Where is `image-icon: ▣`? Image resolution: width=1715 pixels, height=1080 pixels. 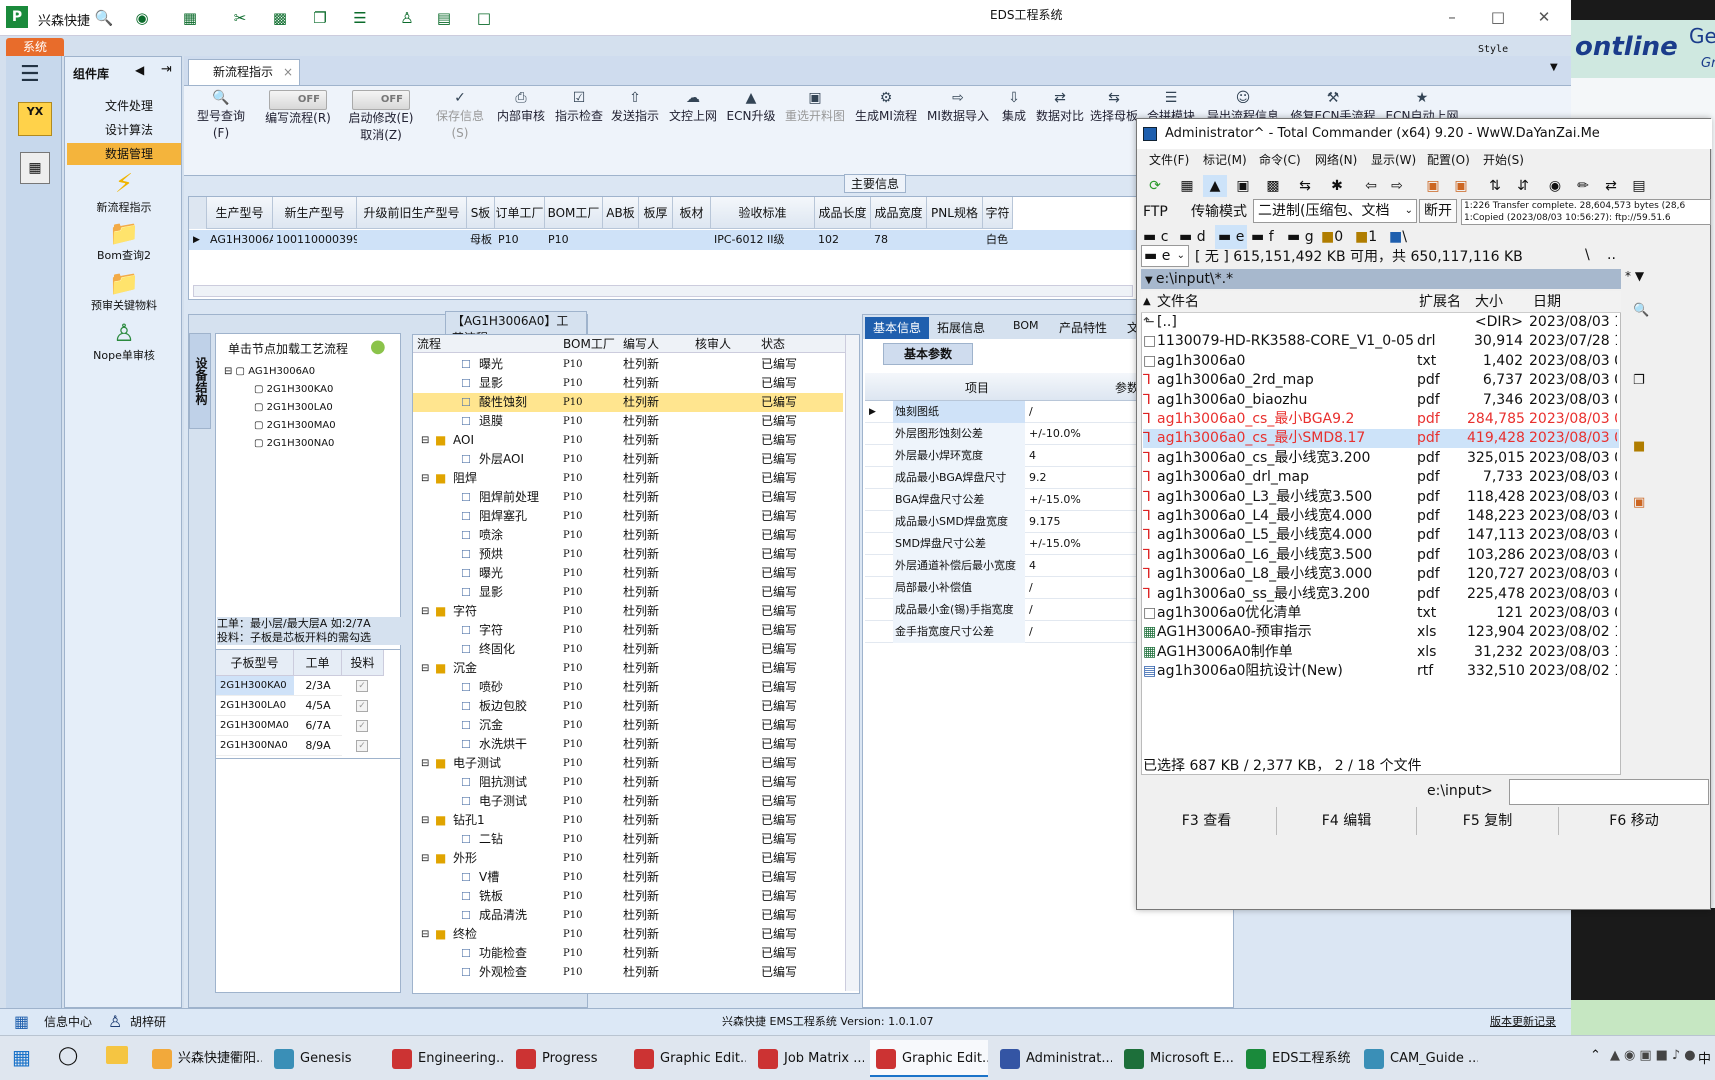
image-icon: ▣ is located at coordinates (1243, 186).